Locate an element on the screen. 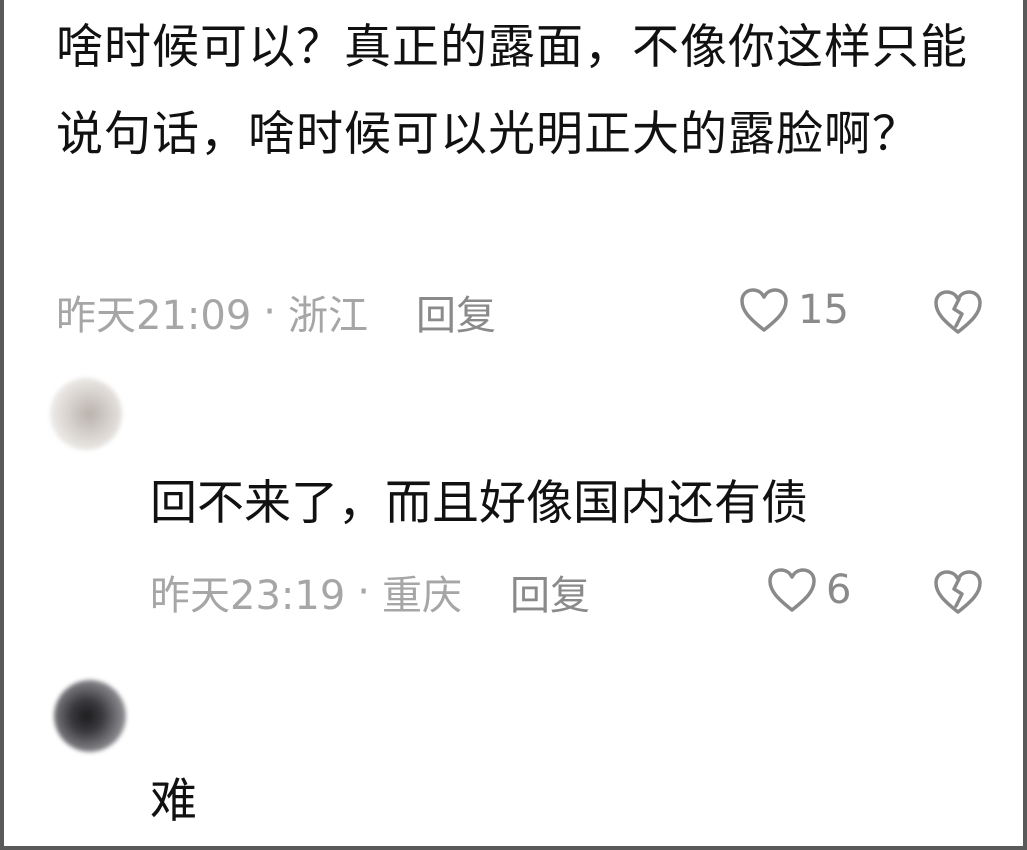 This screenshot has width=1027, height=850. like-count: 6 is located at coordinates (839, 590).